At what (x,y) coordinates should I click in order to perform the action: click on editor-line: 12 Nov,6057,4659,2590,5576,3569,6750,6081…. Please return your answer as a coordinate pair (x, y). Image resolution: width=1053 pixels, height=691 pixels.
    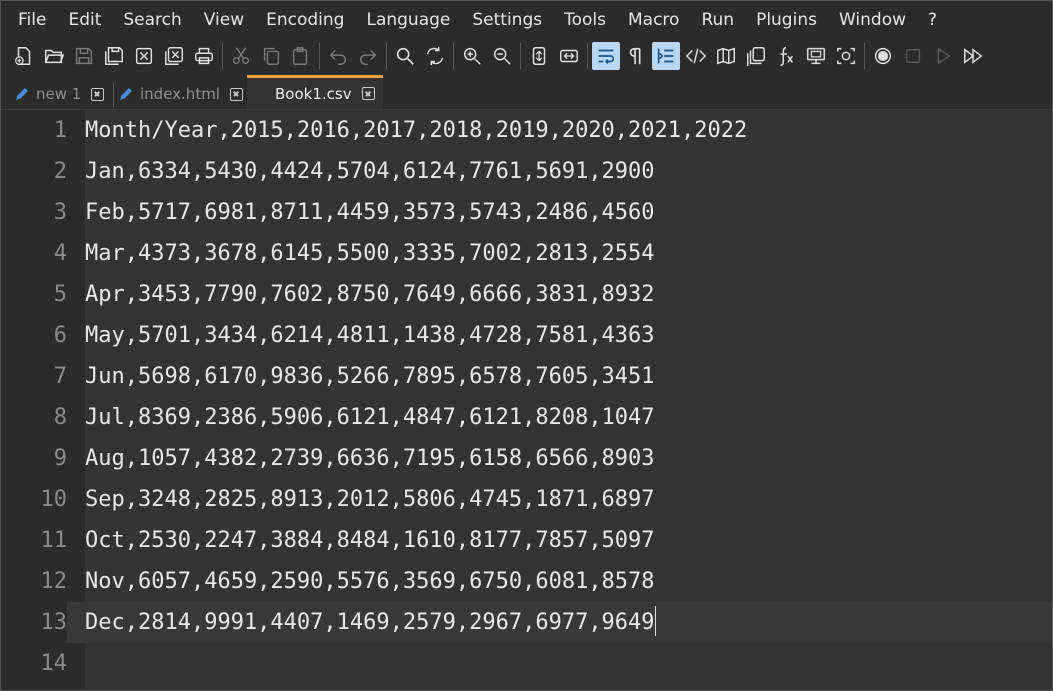
    Looking at the image, I should click on (531, 581).